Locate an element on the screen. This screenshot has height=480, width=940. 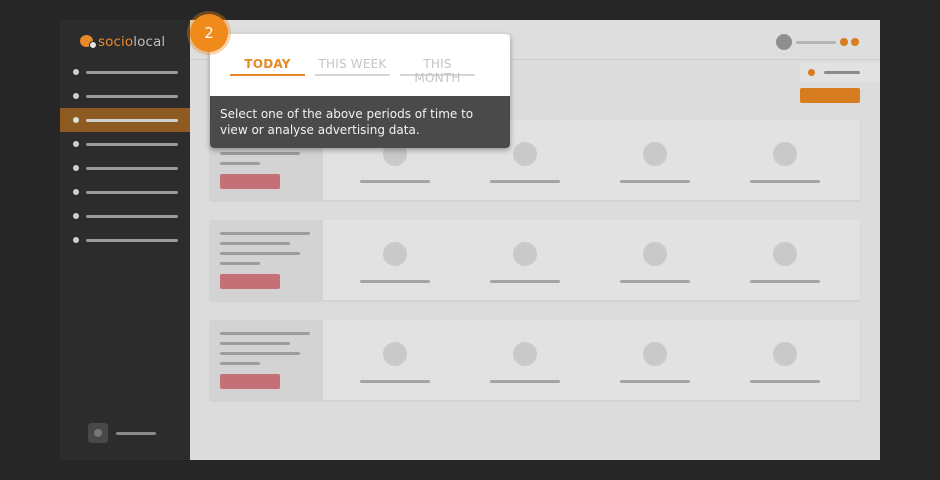
profile-avatar is located at coordinates (784, 42).